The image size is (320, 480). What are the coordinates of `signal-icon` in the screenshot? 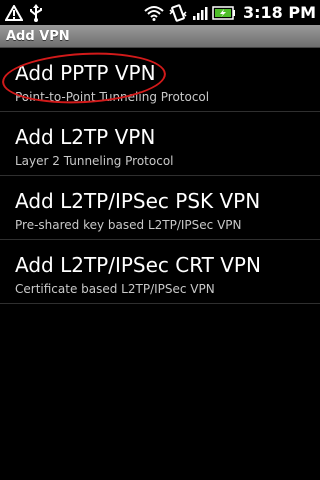 It's located at (200, 13).